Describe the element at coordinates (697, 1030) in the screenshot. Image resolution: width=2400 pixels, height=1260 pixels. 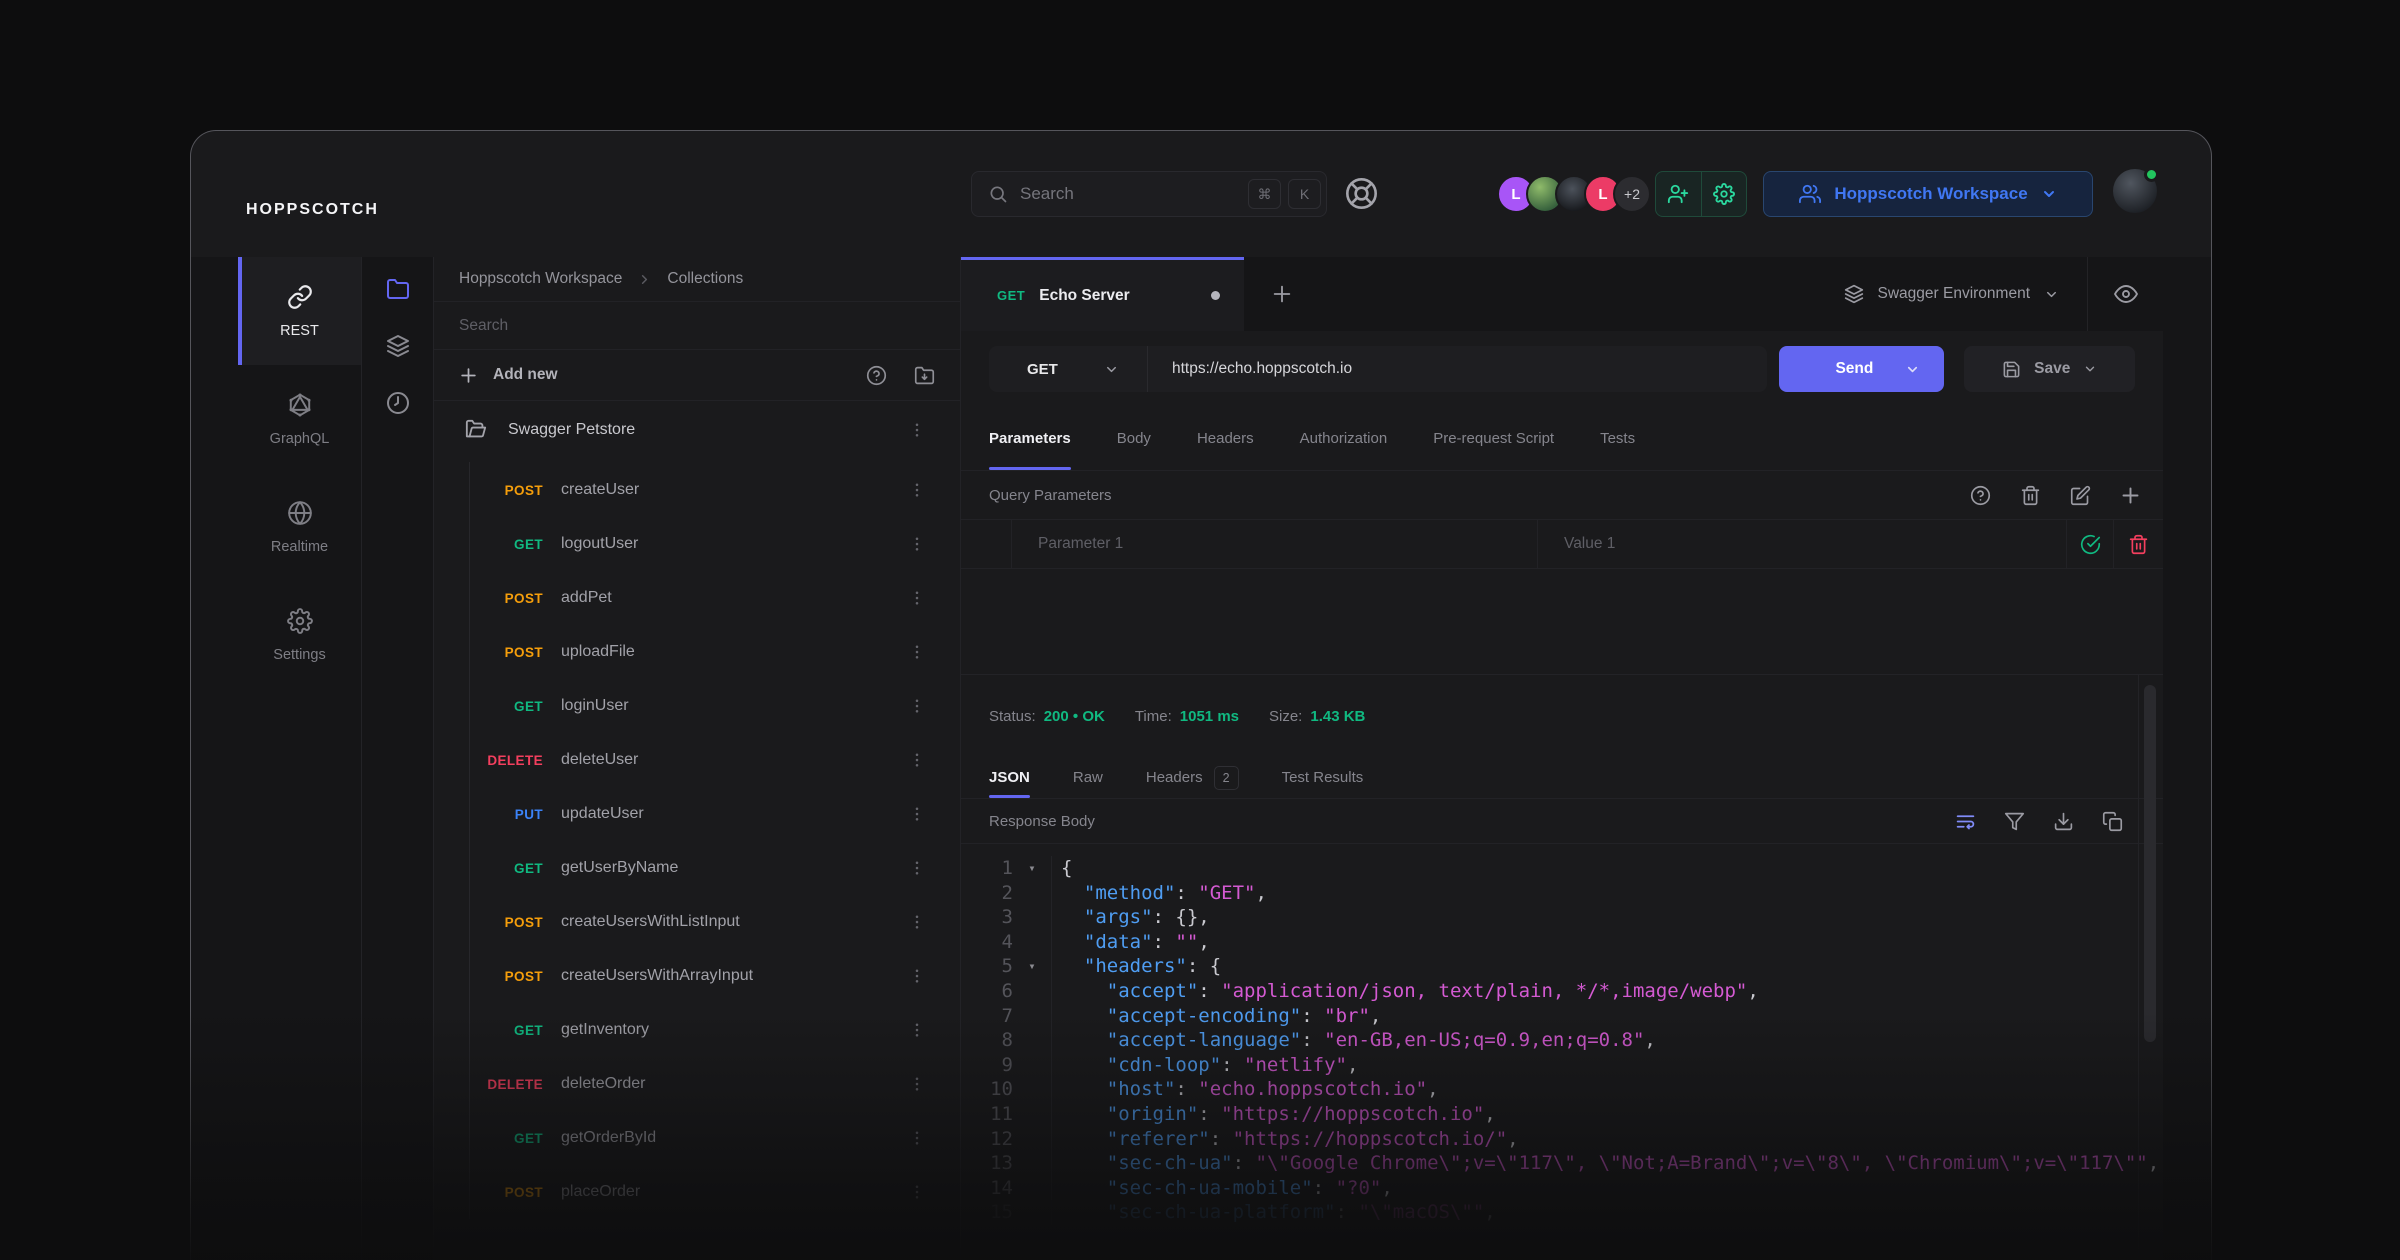
I see `collection-request: GET getInventory` at that location.